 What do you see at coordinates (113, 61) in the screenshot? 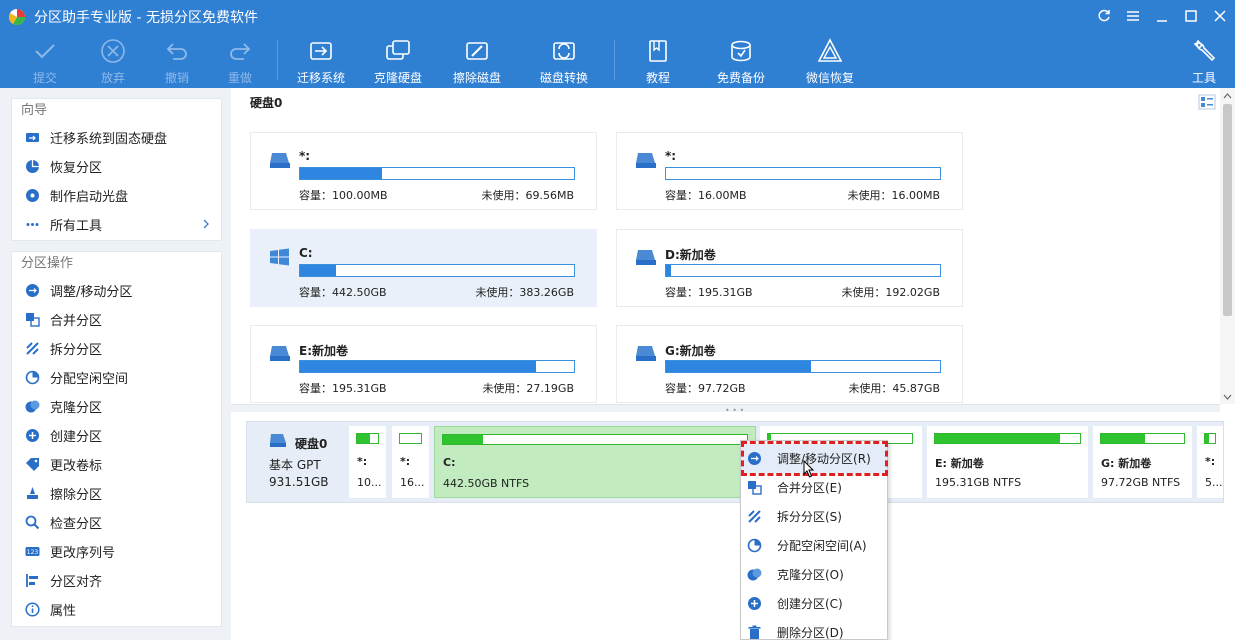
I see `discard-button: 放弃` at bounding box center [113, 61].